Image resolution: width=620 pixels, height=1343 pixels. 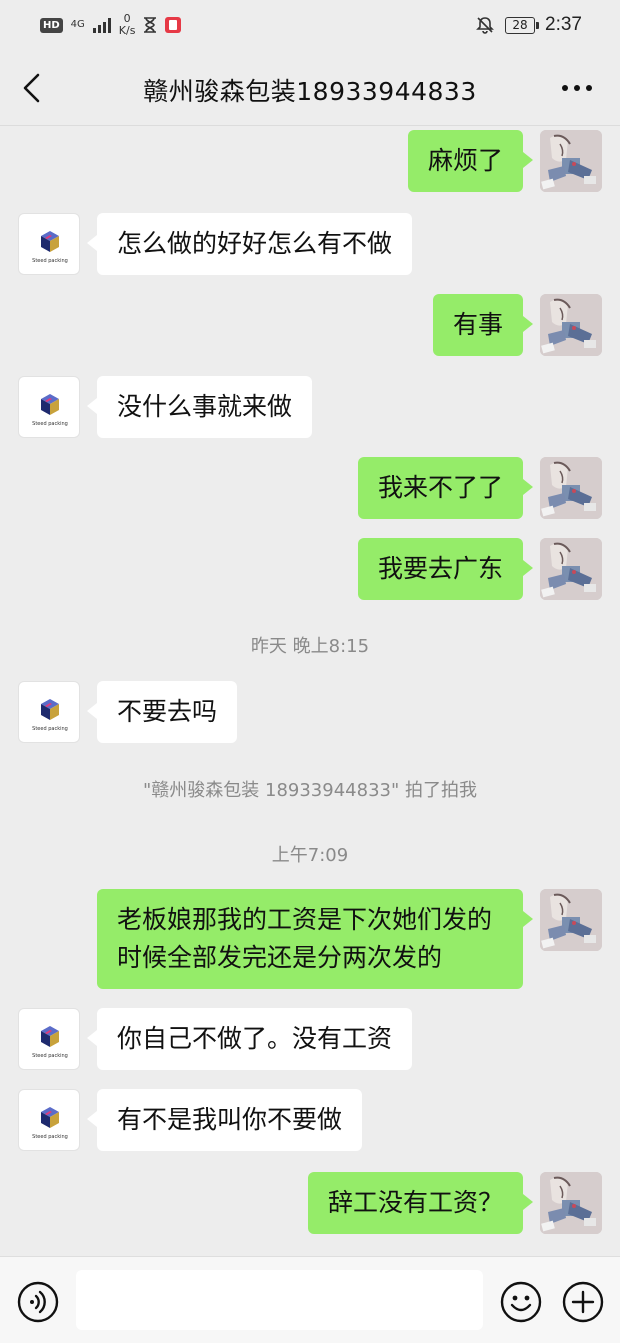 What do you see at coordinates (485, 25) in the screenshot?
I see `bell-muted-icon` at bounding box center [485, 25].